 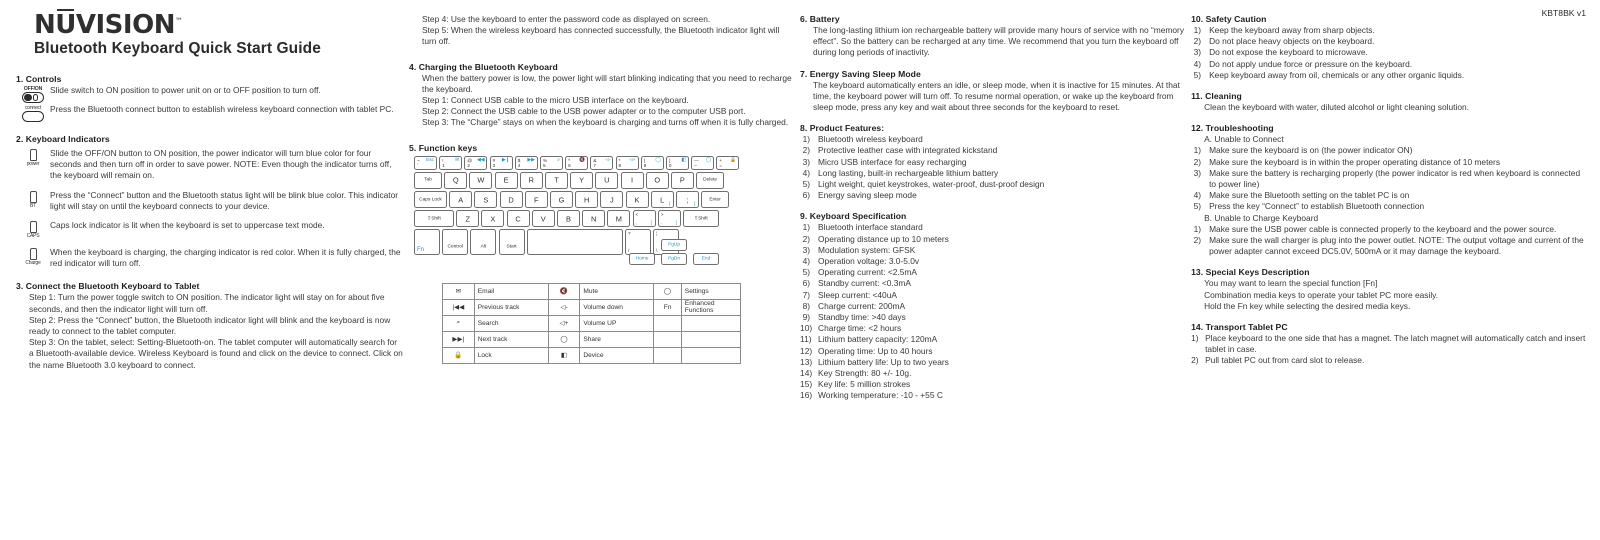 What do you see at coordinates (543, 219) in the screenshot?
I see `key-v: V` at bounding box center [543, 219].